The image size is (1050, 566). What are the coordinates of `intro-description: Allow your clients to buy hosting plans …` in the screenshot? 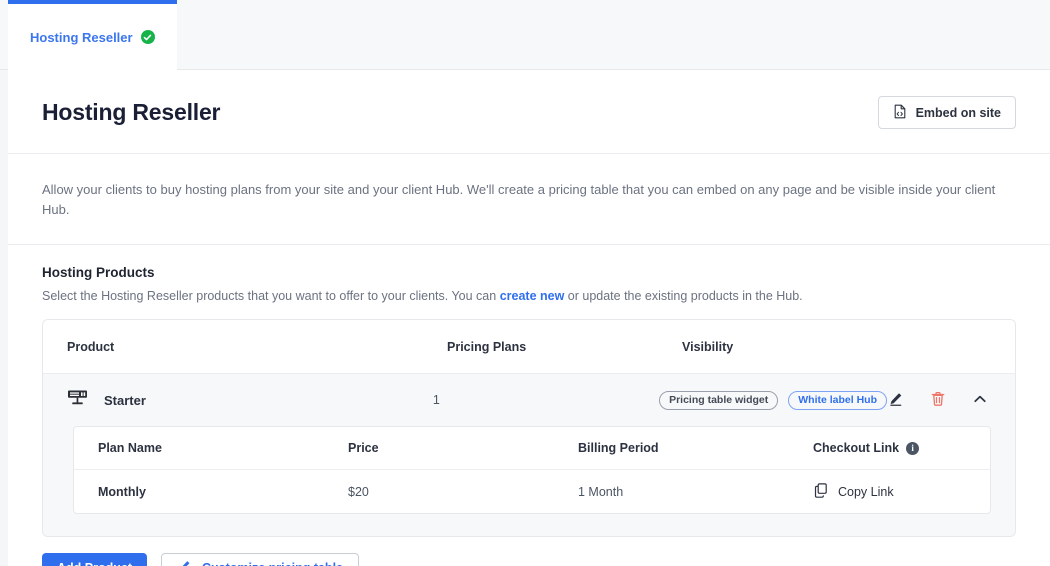 It's located at (519, 199).